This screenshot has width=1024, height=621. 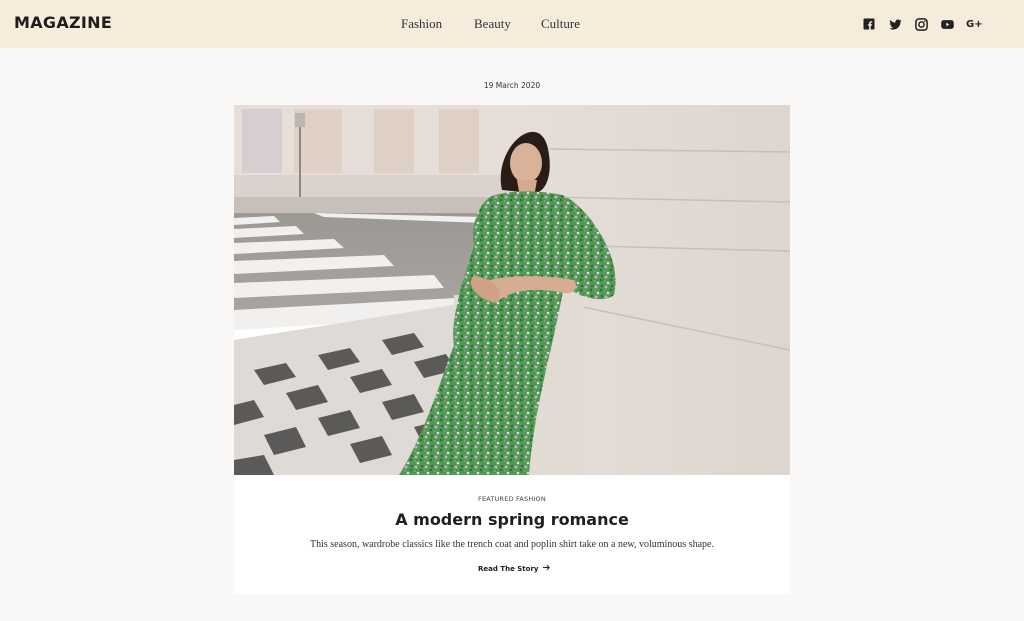 I want to click on read-story-link: Read The Story, so click(x=514, y=568).